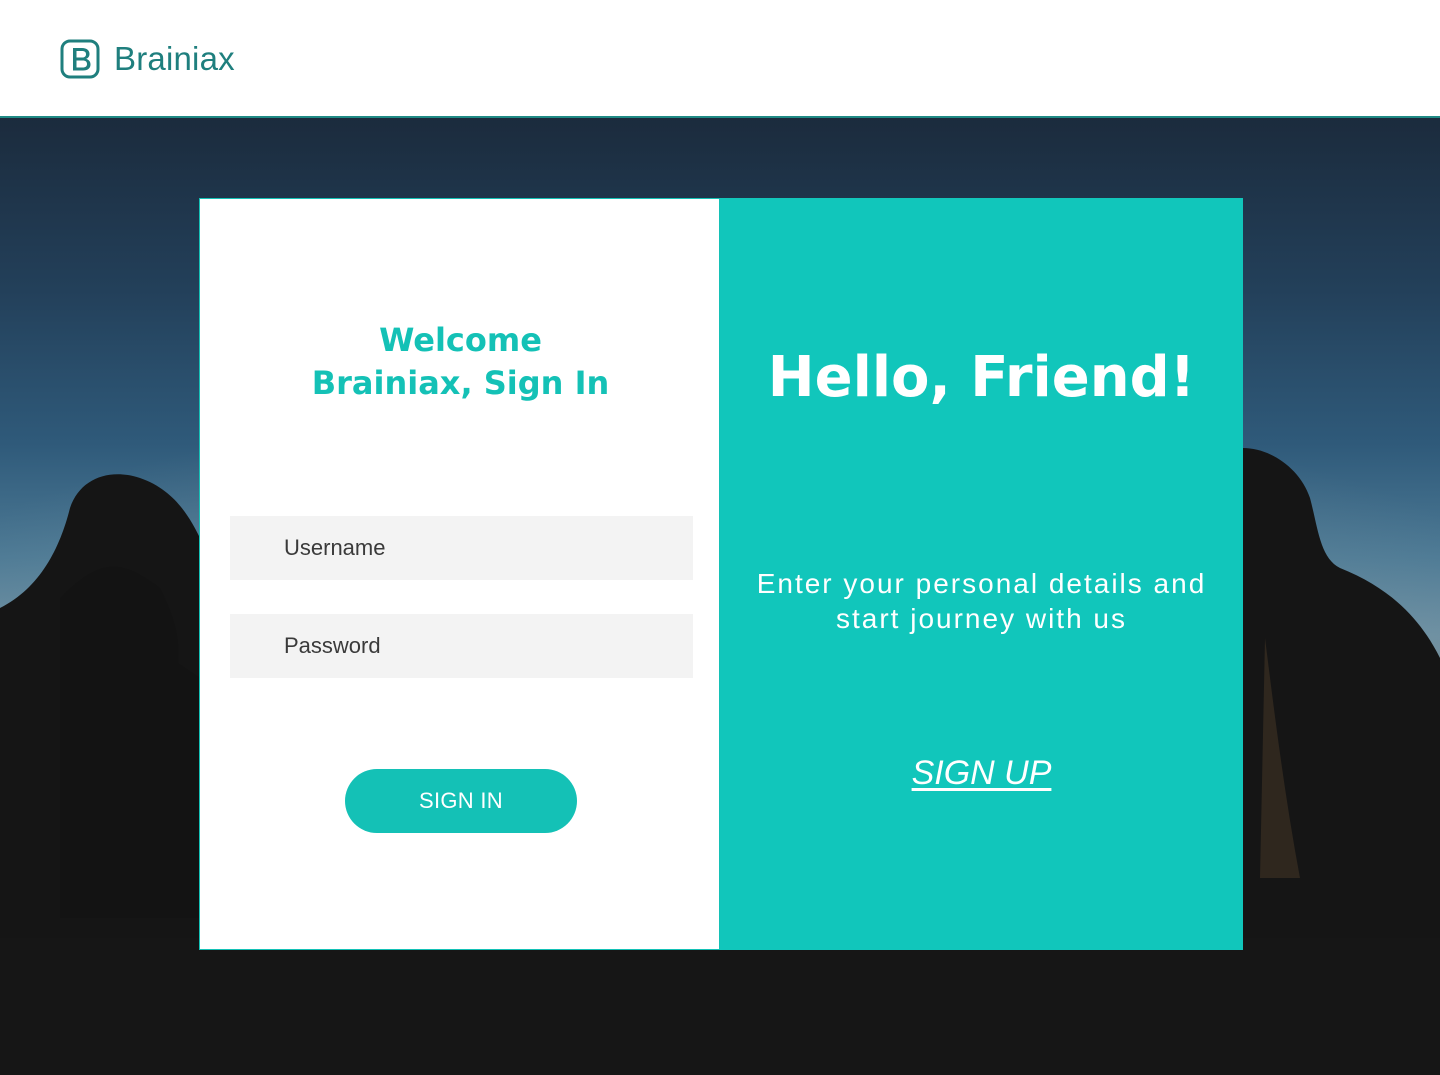  I want to click on username-input, so click(461, 548).